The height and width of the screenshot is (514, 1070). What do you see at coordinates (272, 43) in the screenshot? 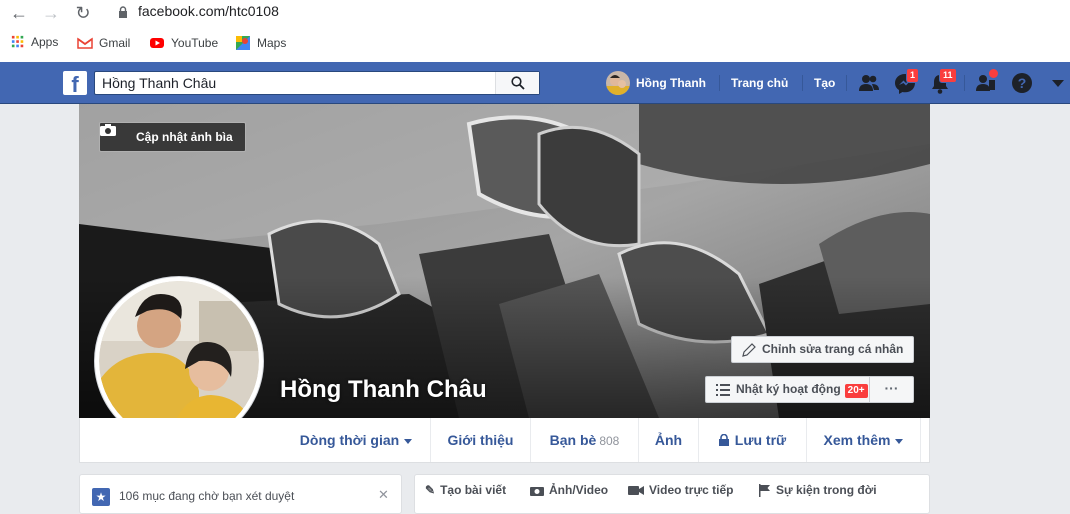
I see `bookmark-label: Maps` at bounding box center [272, 43].